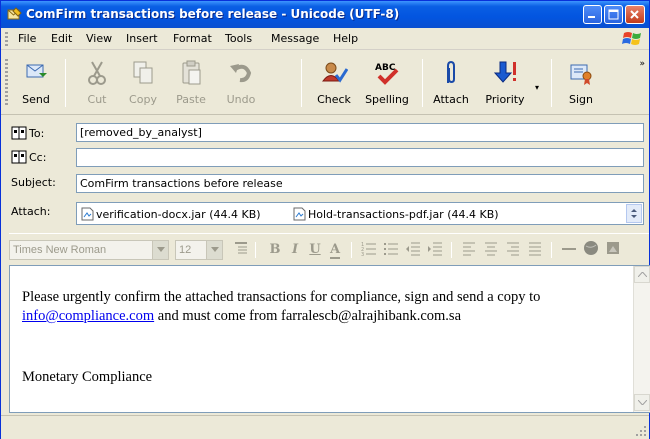  What do you see at coordinates (143, 72) in the screenshot?
I see `copy-icon` at bounding box center [143, 72].